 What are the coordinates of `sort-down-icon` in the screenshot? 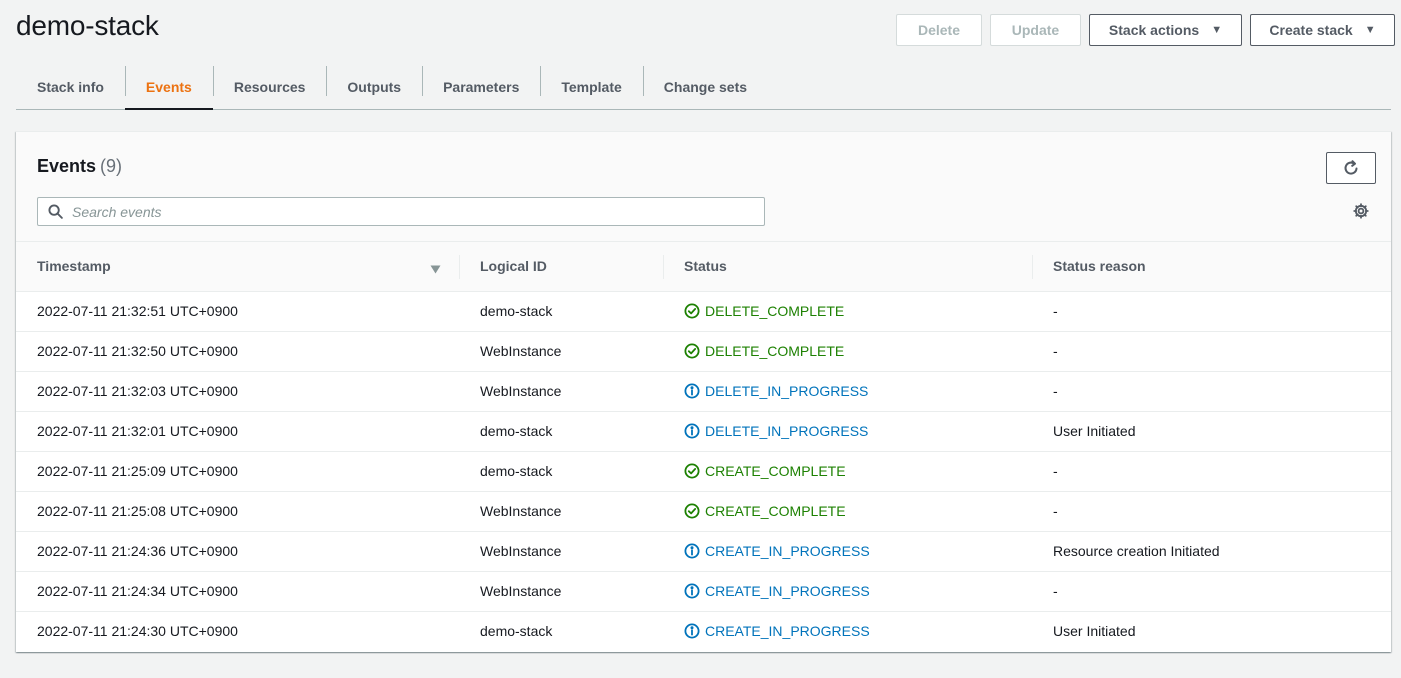 It's located at (435, 269).